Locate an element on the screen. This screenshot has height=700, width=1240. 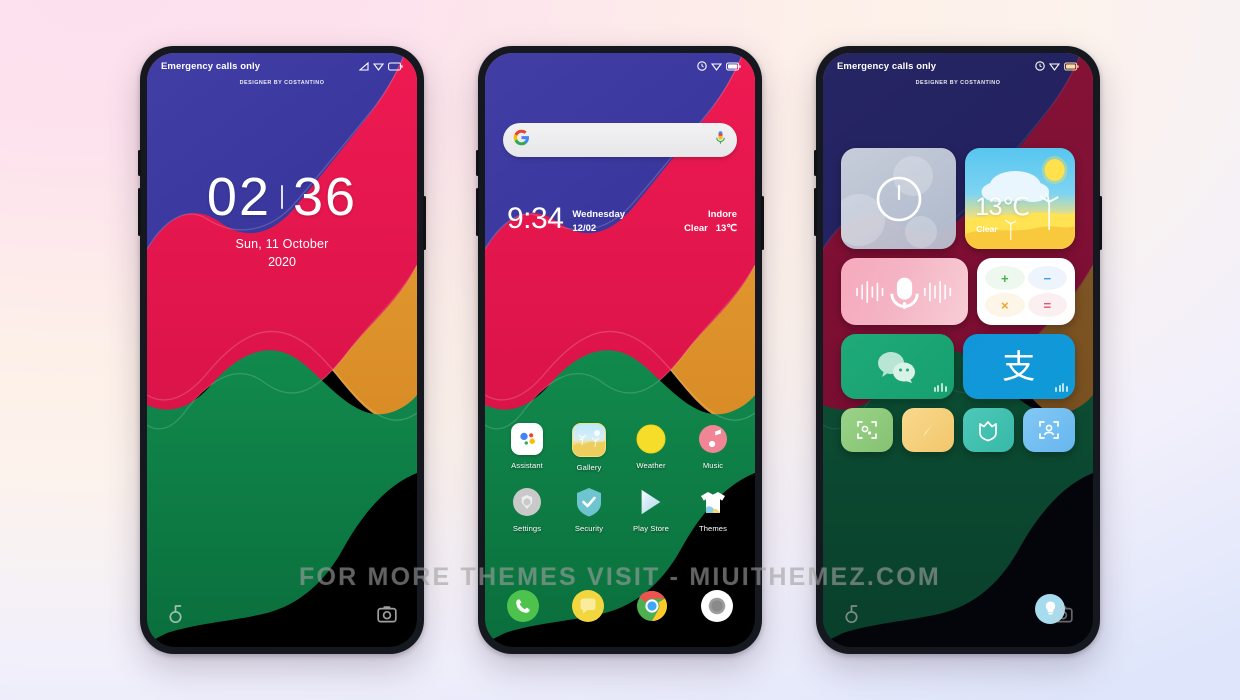
lock-time: 02 36 is located at coordinates (282, 197).